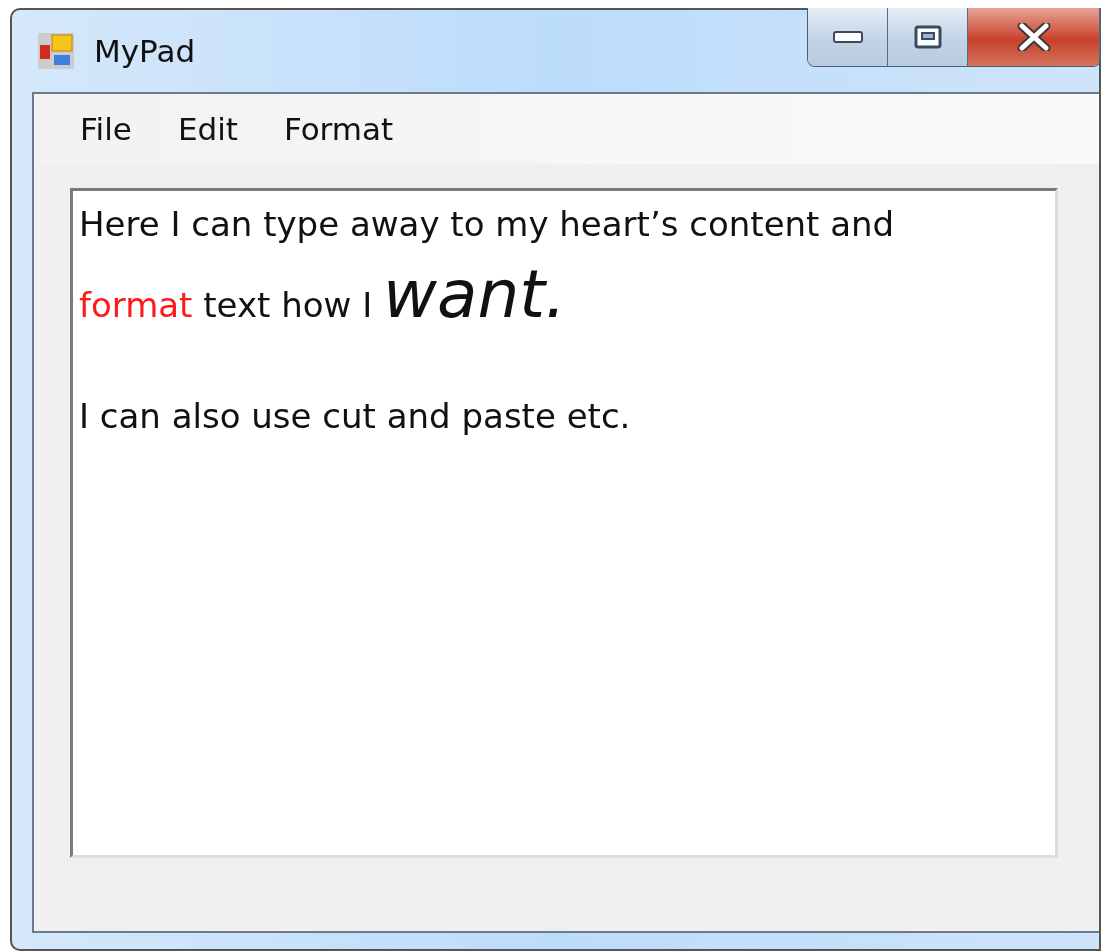 Image resolution: width=1101 pixels, height=951 pixels. Describe the element at coordinates (487, 269) in the screenshot. I see `paragraph: Here I can type away to my heart’s content and format text how I want.` at that location.